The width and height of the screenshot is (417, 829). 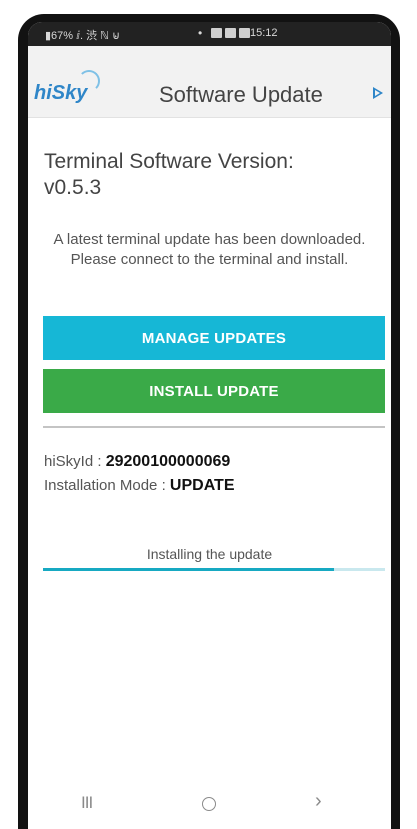 What do you see at coordinates (73, 187) in the screenshot?
I see `version-value: v0.5.3` at bounding box center [73, 187].